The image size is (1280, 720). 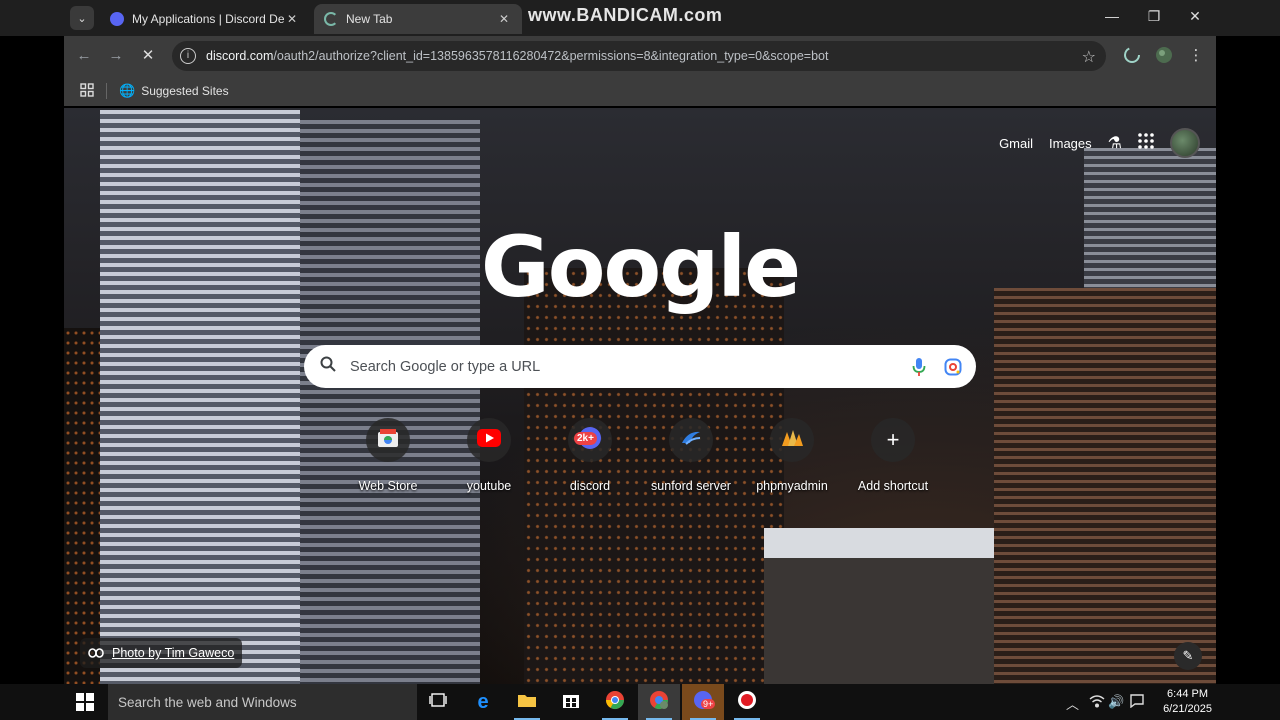 What do you see at coordinates (1070, 143) in the screenshot?
I see `images-link: Images` at bounding box center [1070, 143].